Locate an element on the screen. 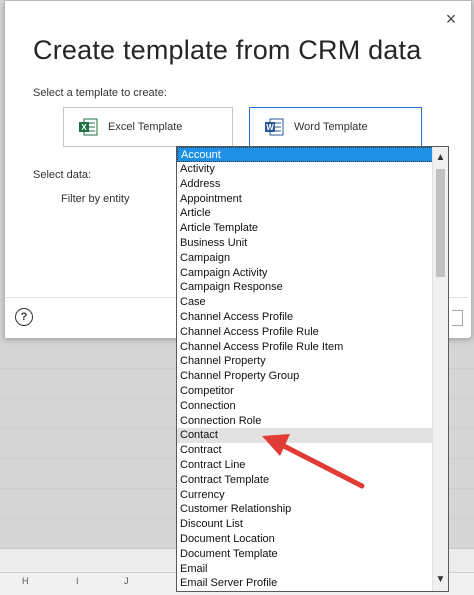 The width and height of the screenshot is (474, 595). column-header: J is located at coordinates (126, 581).